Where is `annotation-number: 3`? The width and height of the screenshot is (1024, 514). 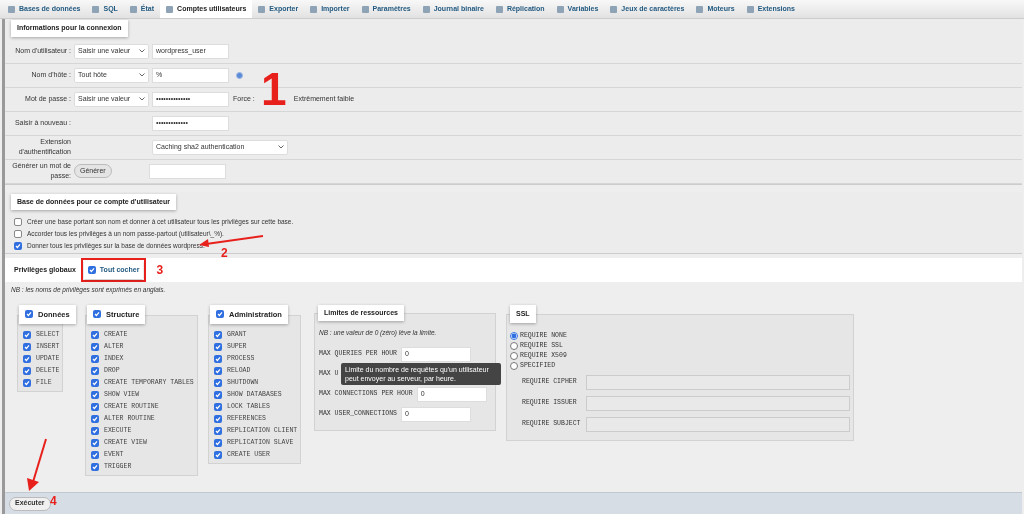
annotation-number: 3 is located at coordinates (160, 270).